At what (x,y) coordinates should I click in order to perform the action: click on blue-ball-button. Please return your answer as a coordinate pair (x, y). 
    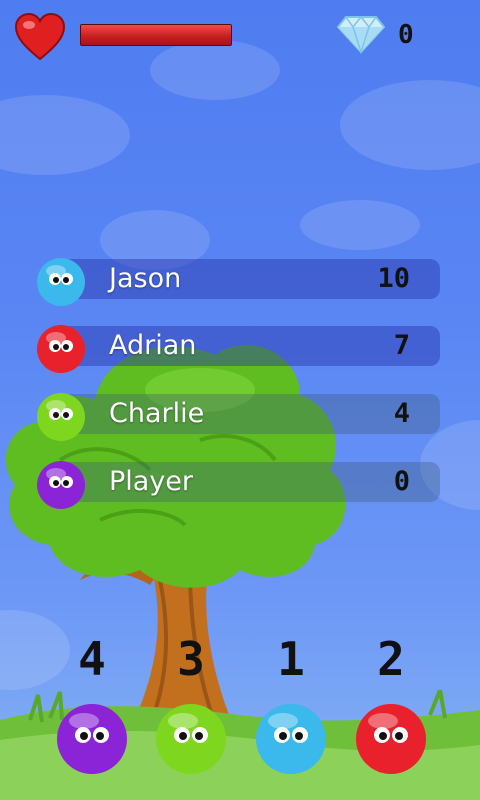
    Looking at the image, I should click on (291, 739).